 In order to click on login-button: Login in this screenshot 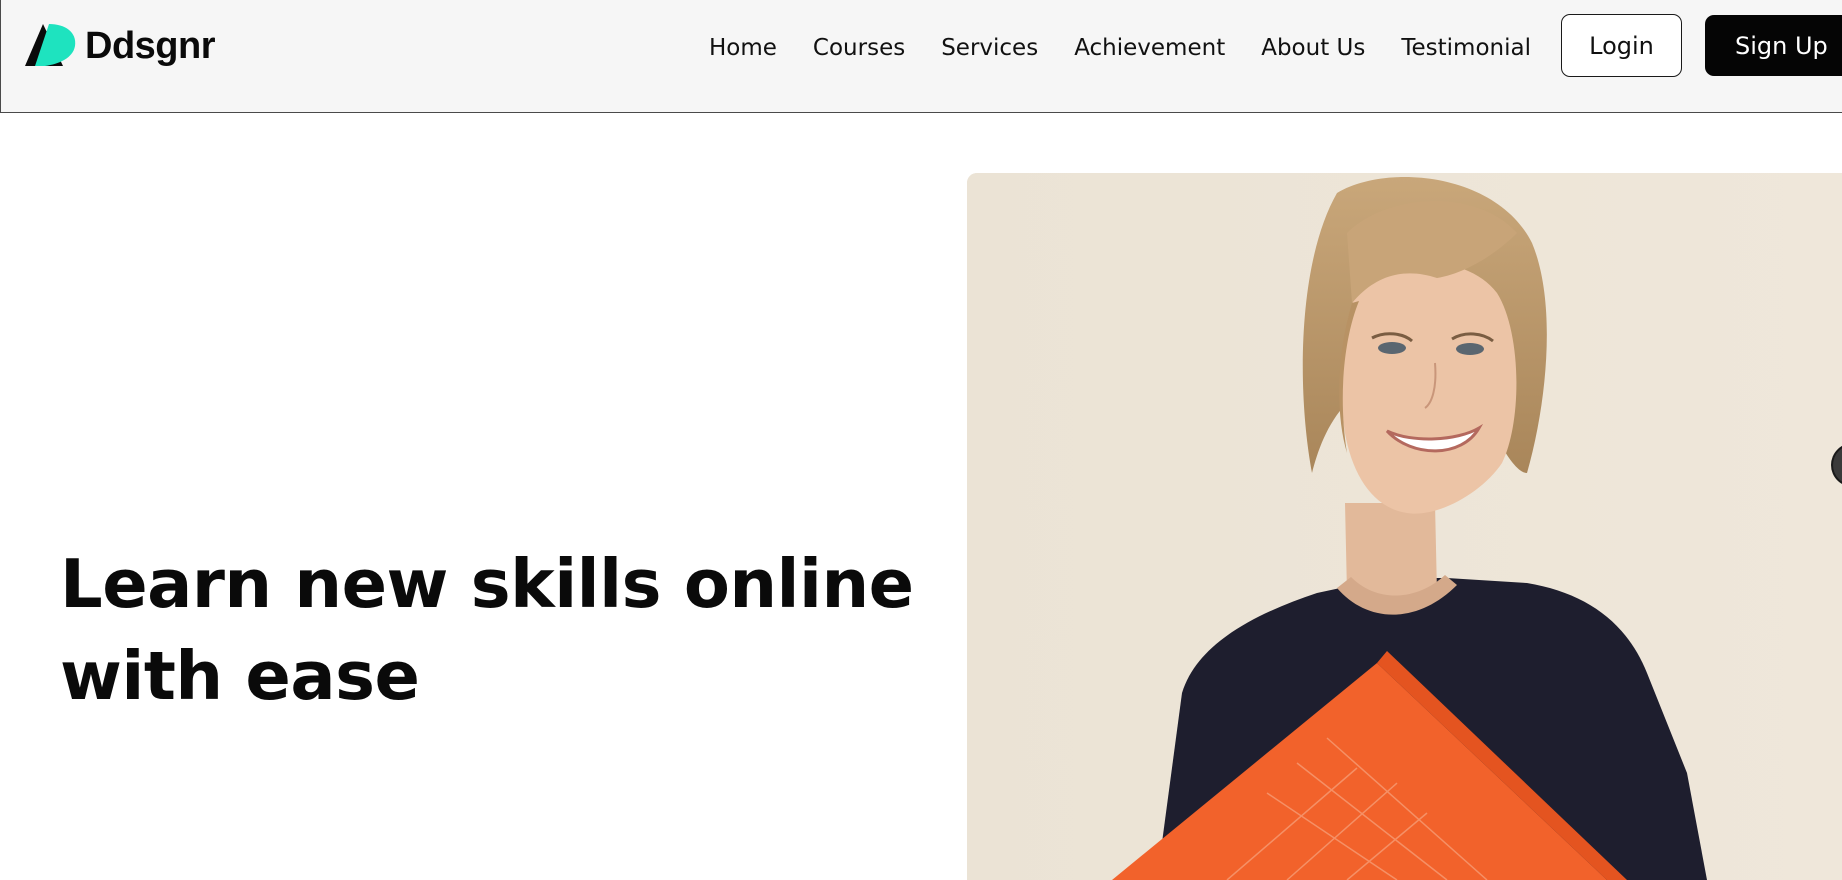, I will do `click(1621, 45)`.